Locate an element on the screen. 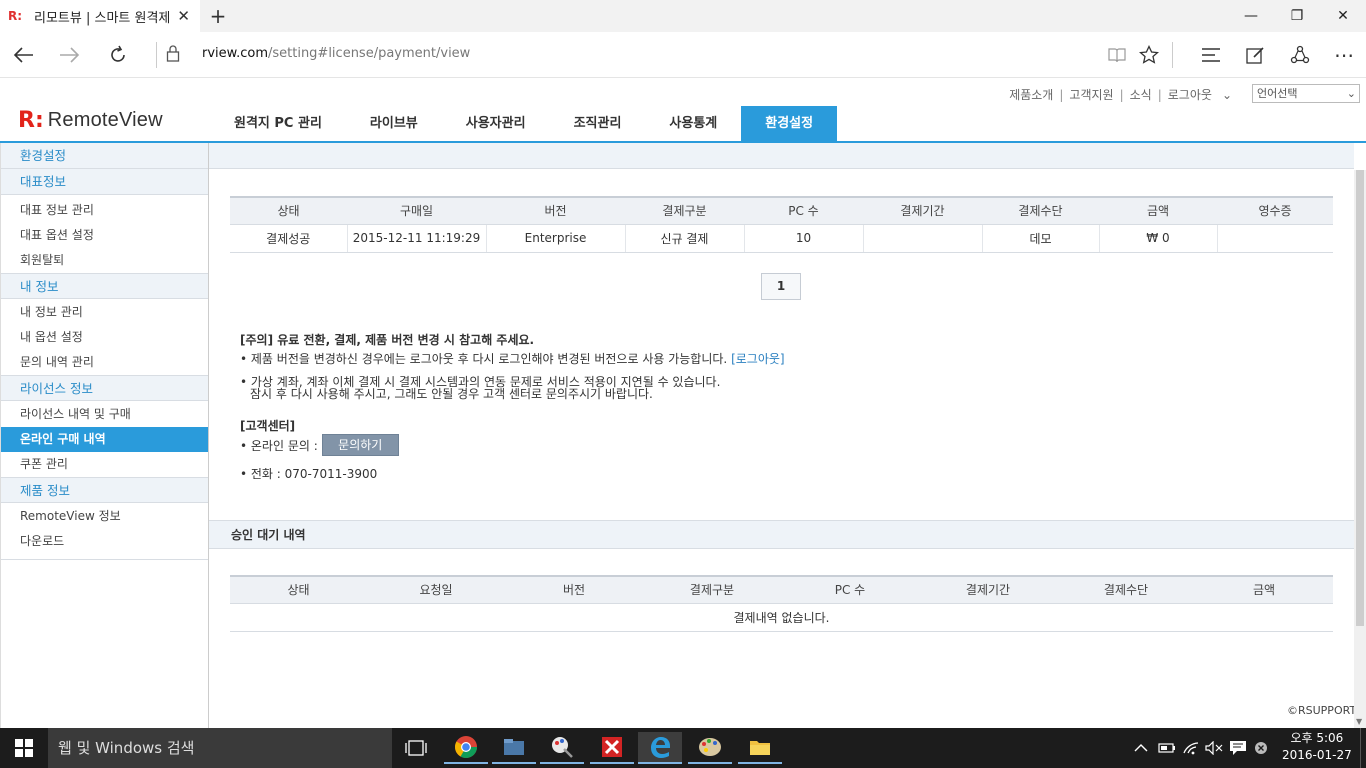  empty-message: 결제내역 없습니다. is located at coordinates (781, 617).